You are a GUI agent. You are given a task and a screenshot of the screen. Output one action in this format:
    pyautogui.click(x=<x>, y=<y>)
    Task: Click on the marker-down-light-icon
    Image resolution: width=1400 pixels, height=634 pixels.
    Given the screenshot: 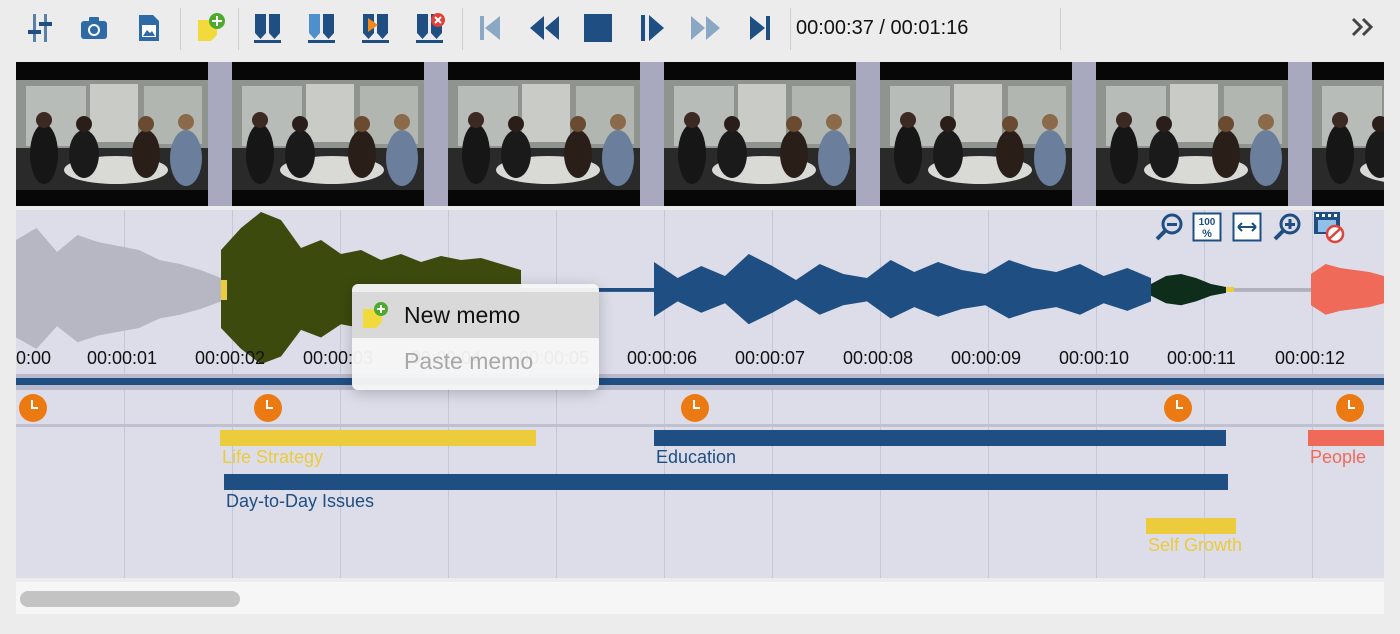 What is the action you would take?
    pyautogui.click(x=321, y=28)
    